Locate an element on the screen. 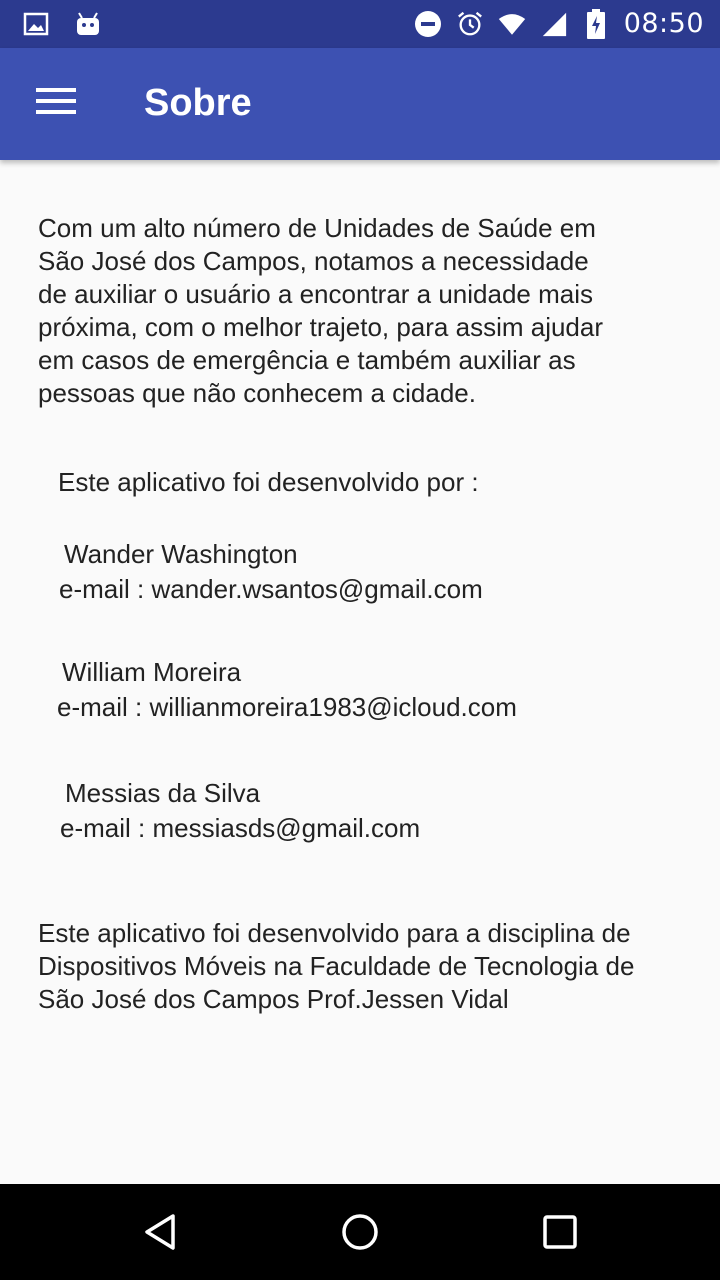  hamburger-menu-icon is located at coordinates (56, 104).